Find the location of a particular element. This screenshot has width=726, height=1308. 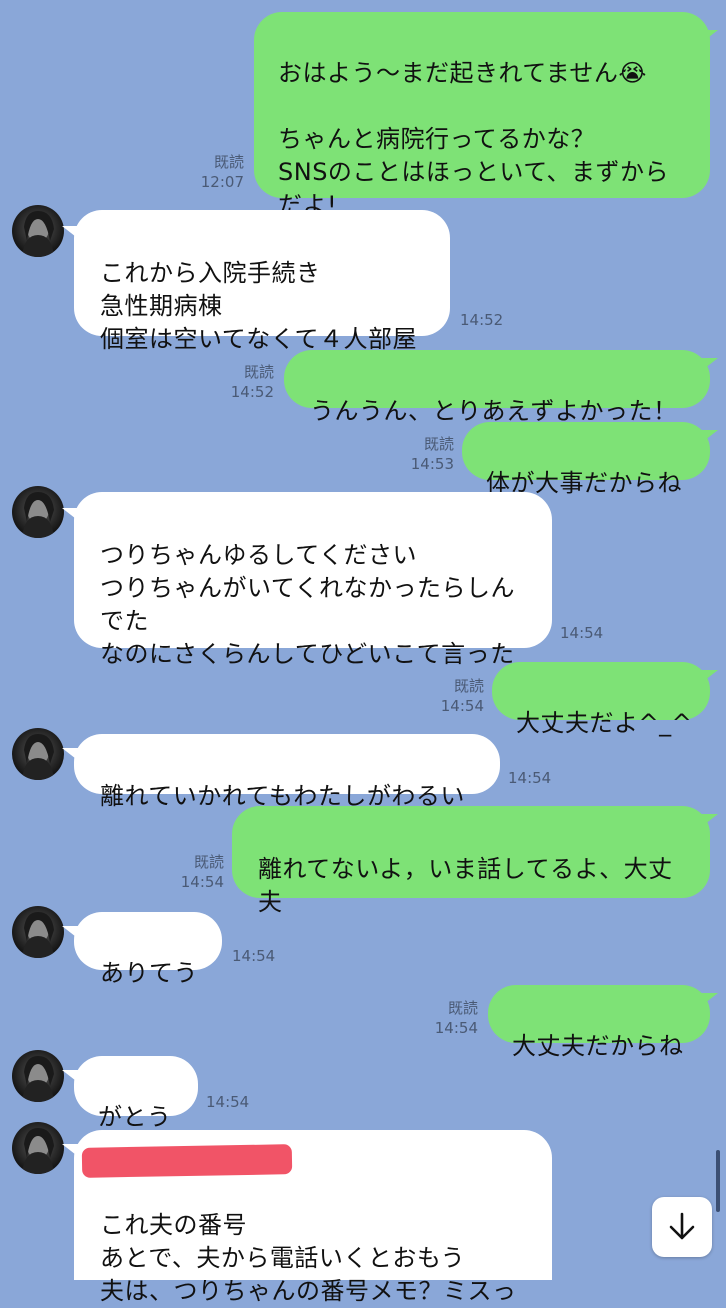

message-bubble-received: これから入院手続き 急性期病棟 個室は空いてなくて４人部屋 is located at coordinates (262, 281).